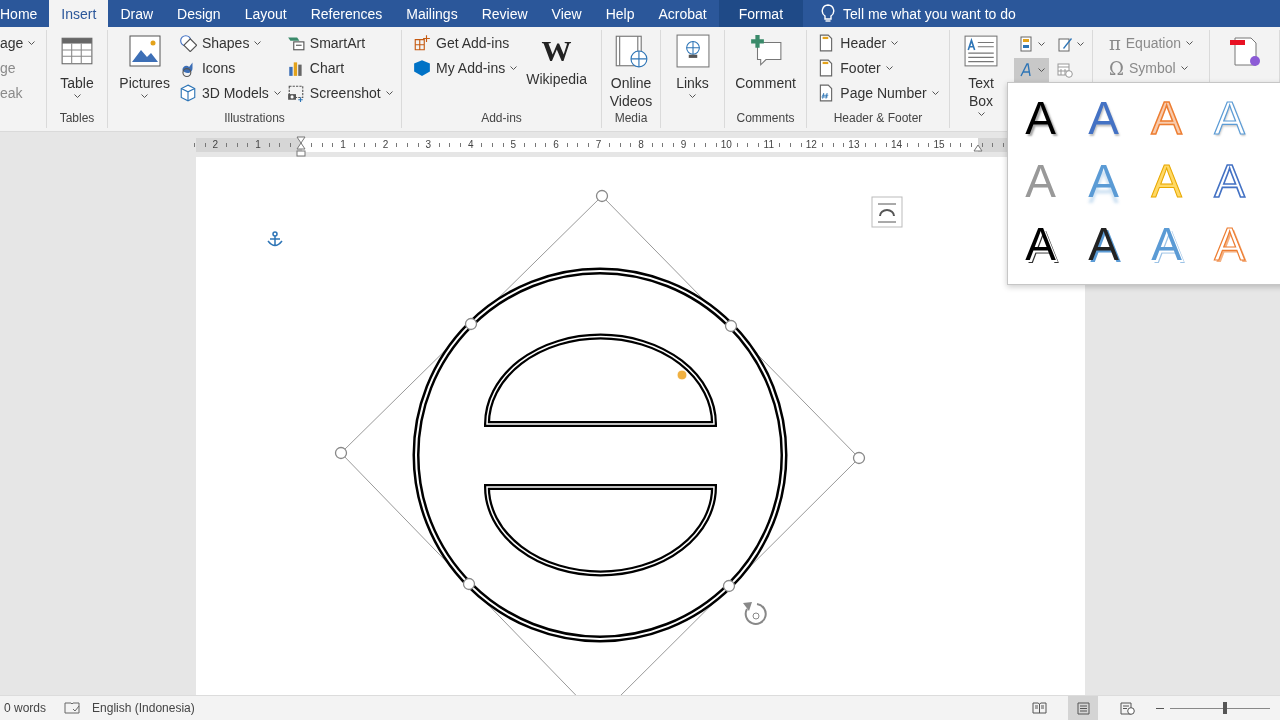 This screenshot has height=720, width=1280. I want to click on document-icon, so click(1244, 51).